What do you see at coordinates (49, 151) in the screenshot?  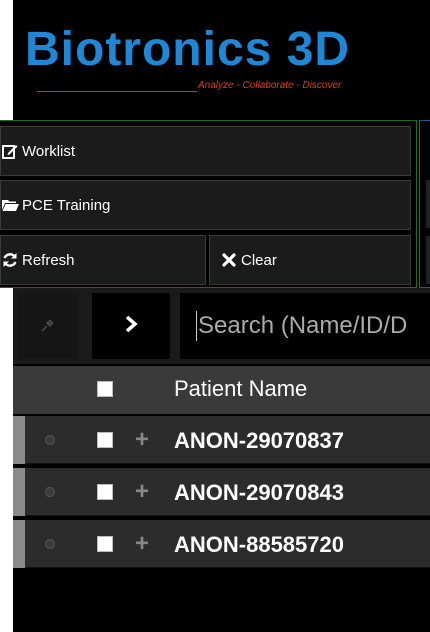 I see `worklist-label: Worklist` at bounding box center [49, 151].